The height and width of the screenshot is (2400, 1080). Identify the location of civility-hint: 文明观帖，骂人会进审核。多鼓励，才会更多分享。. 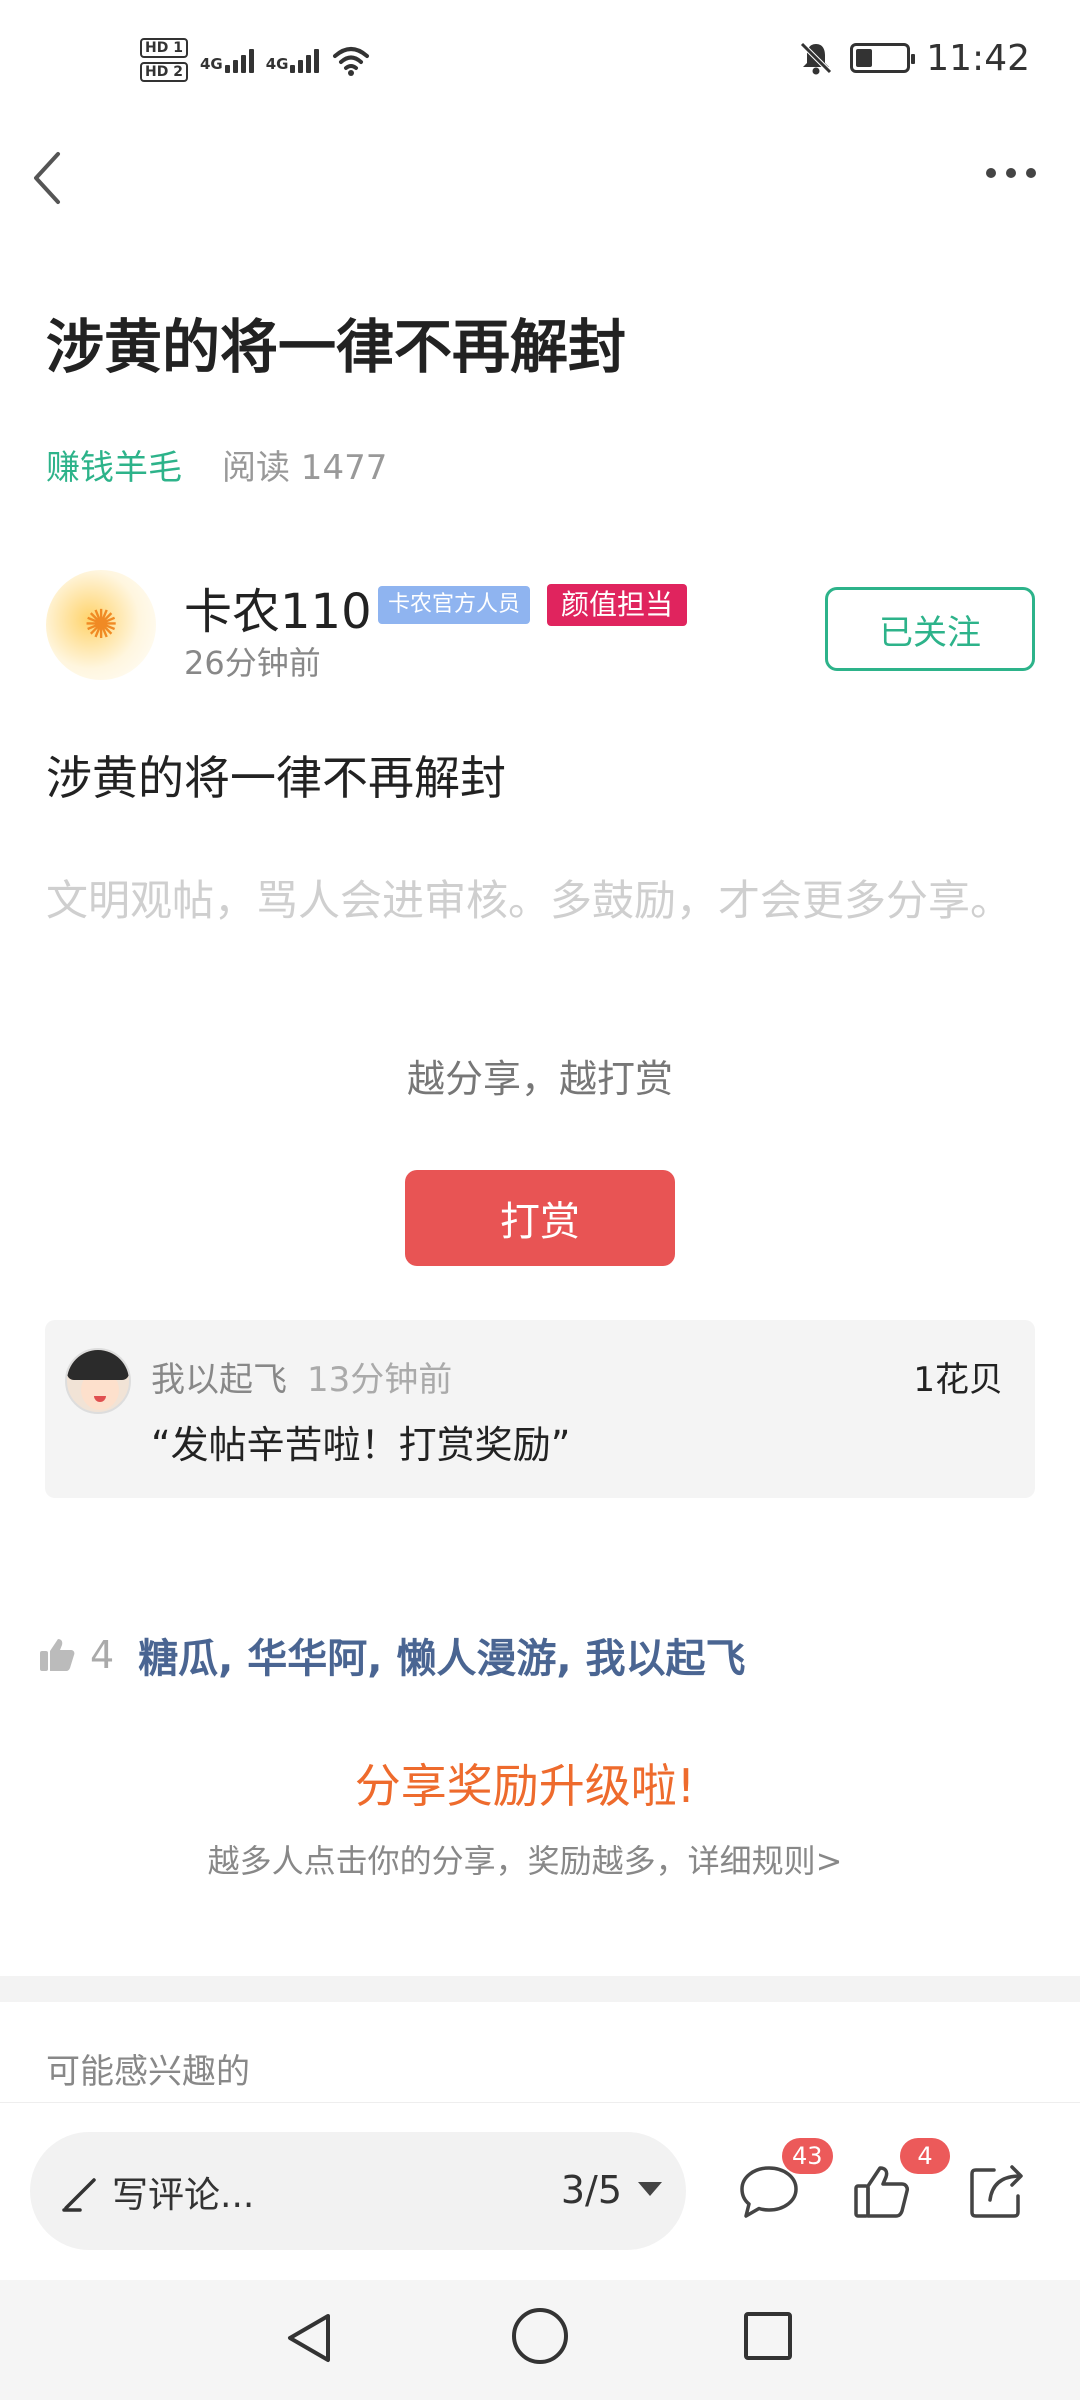
(529, 900).